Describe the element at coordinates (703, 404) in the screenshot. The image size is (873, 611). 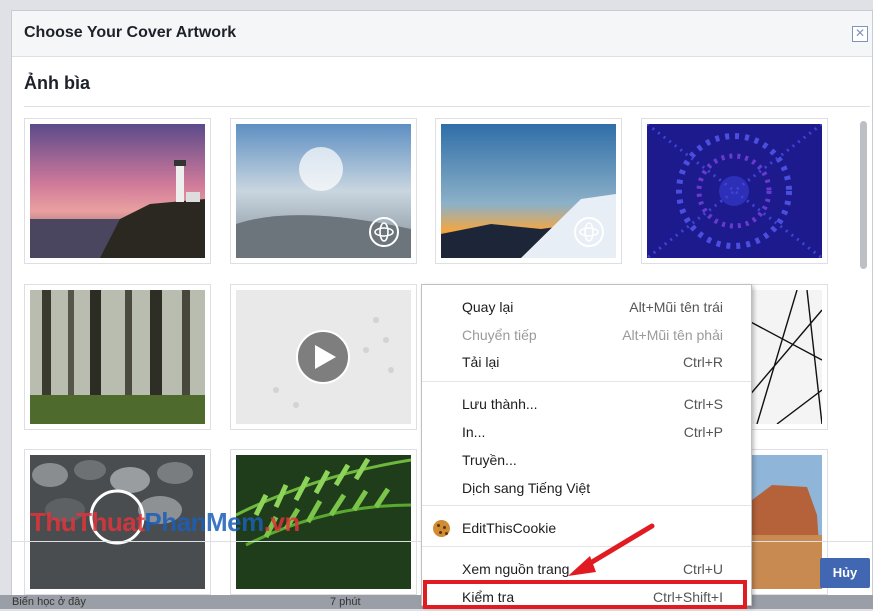
I see `menu-item-shortcut: Ctrl+S` at that location.